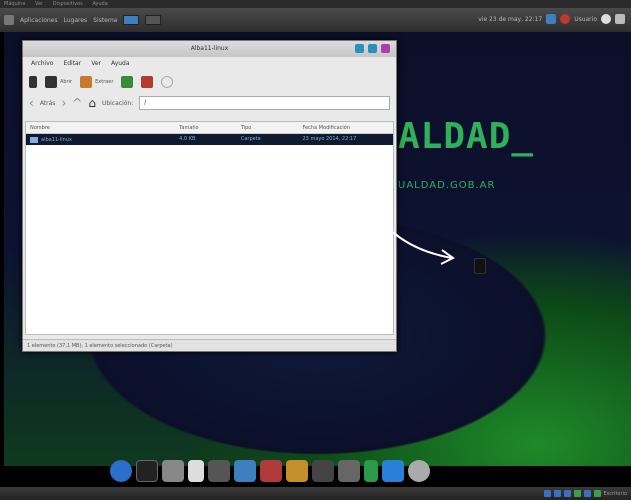 Image resolution: width=631 pixels, height=500 pixels. I want to click on workspace-label: Escritorio, so click(615, 494).